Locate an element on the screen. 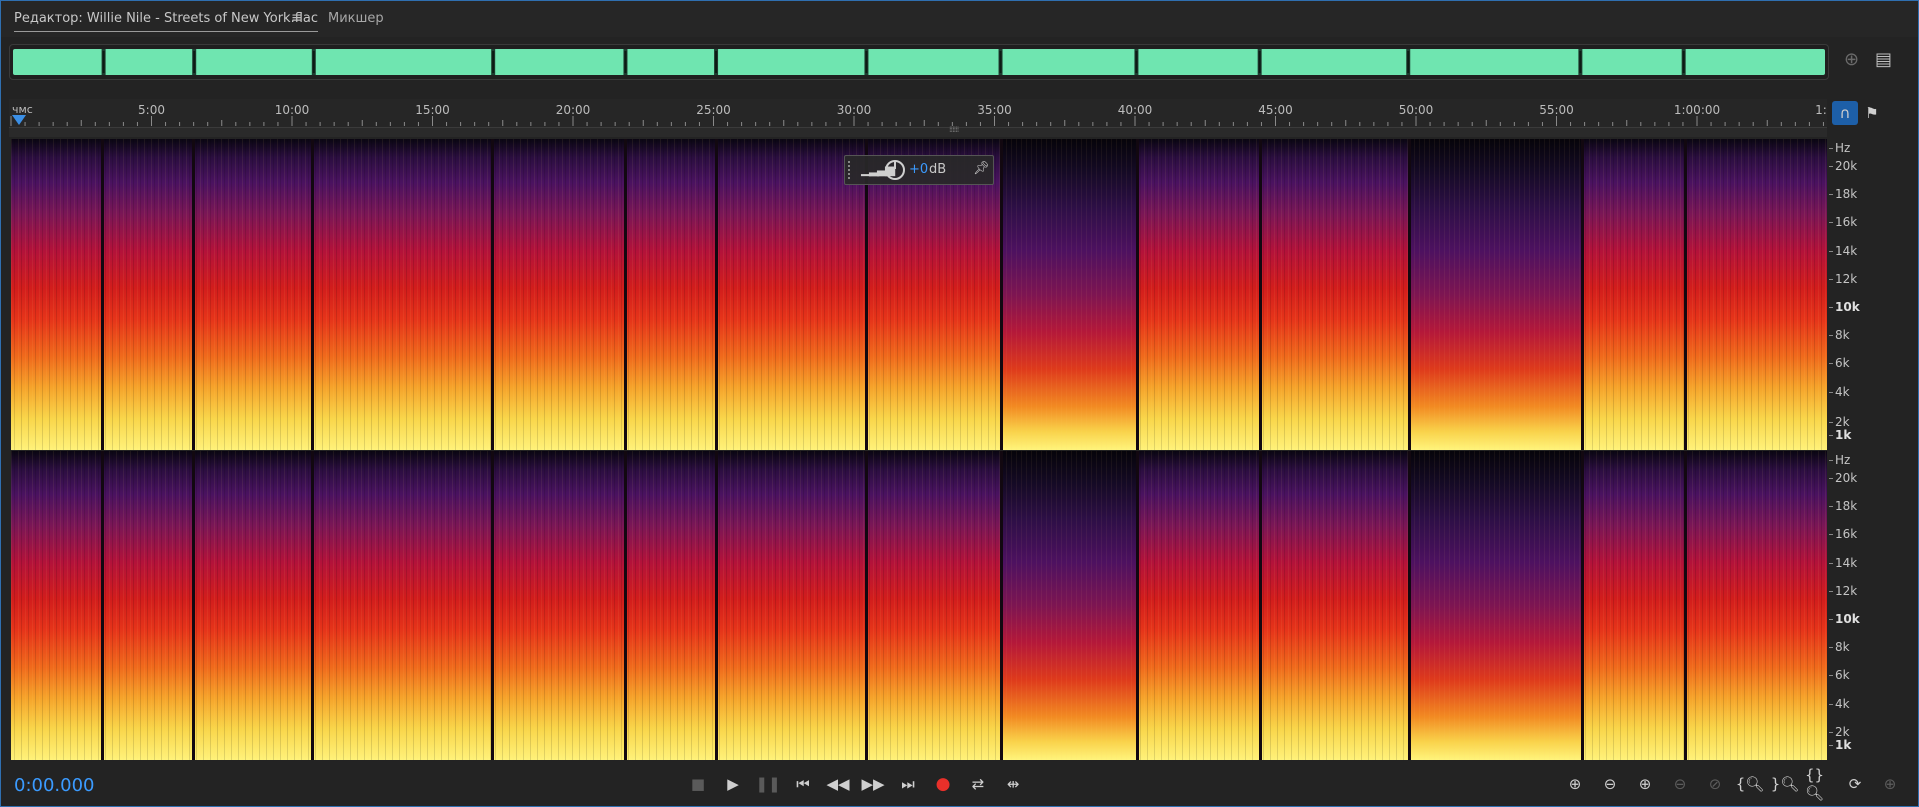  ruler-time-label: 35:00 is located at coordinates (994, 110).